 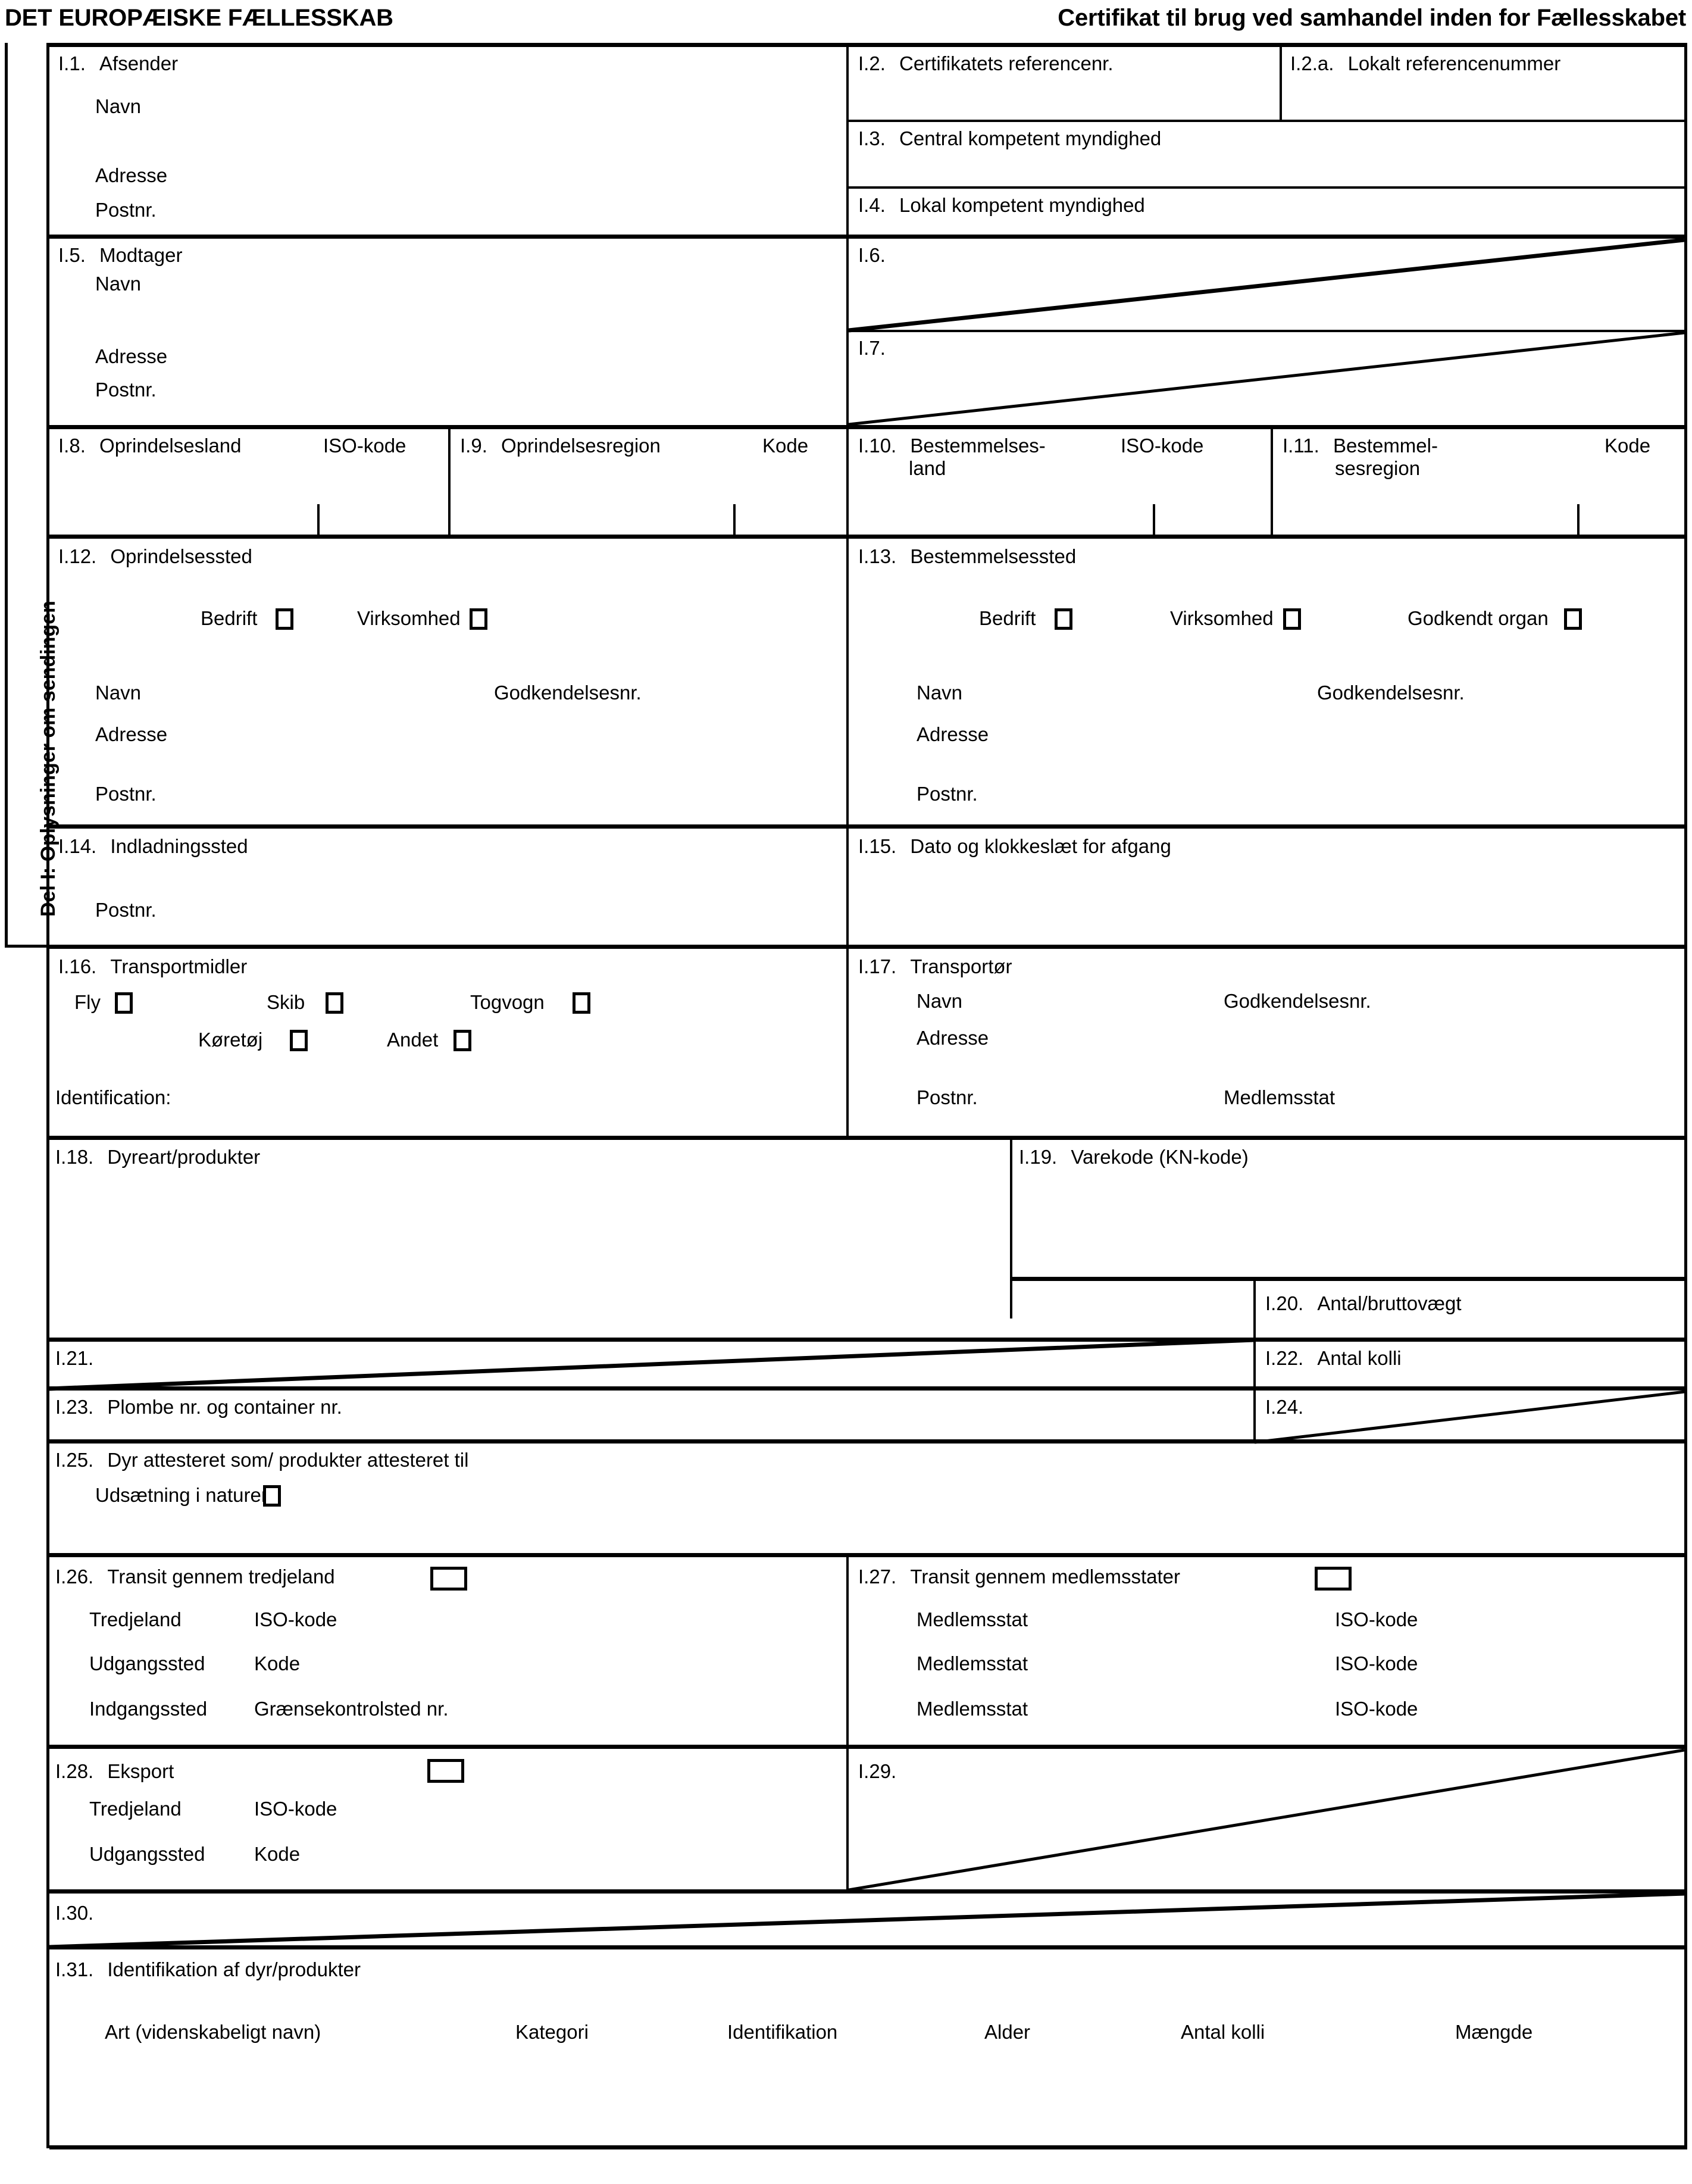 I want to click on box-i29-strike-line, so click(x=1267, y=1820).